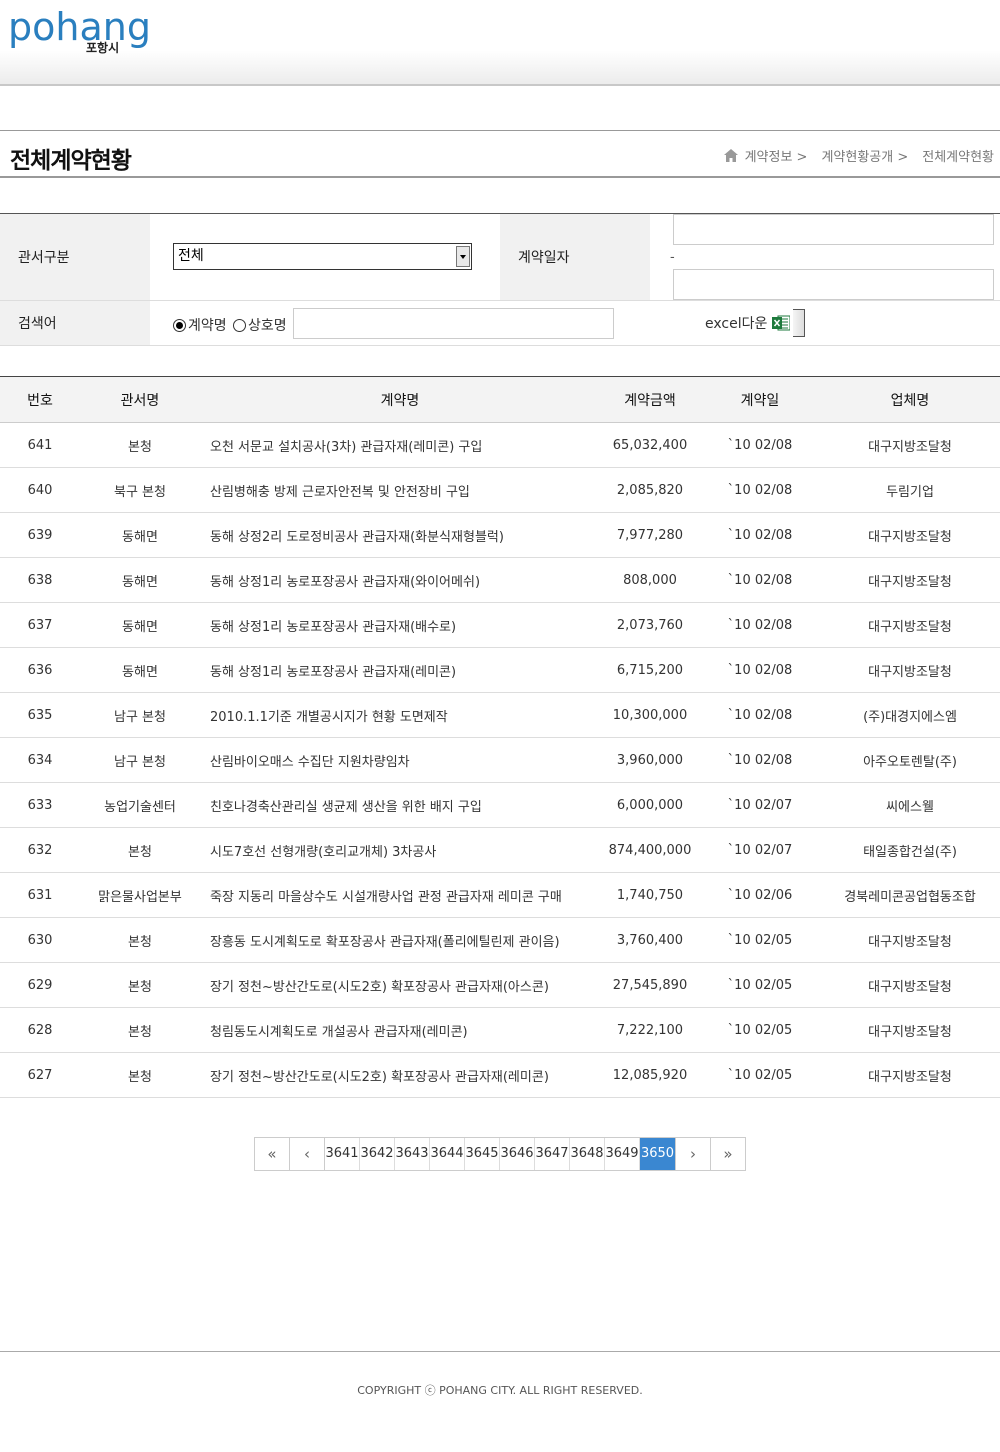 The height and width of the screenshot is (1452, 1000). I want to click on cell-no: 637, so click(40, 625).